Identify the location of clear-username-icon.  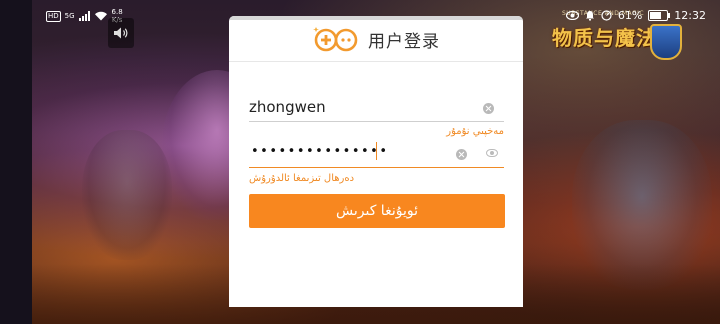
(488, 108).